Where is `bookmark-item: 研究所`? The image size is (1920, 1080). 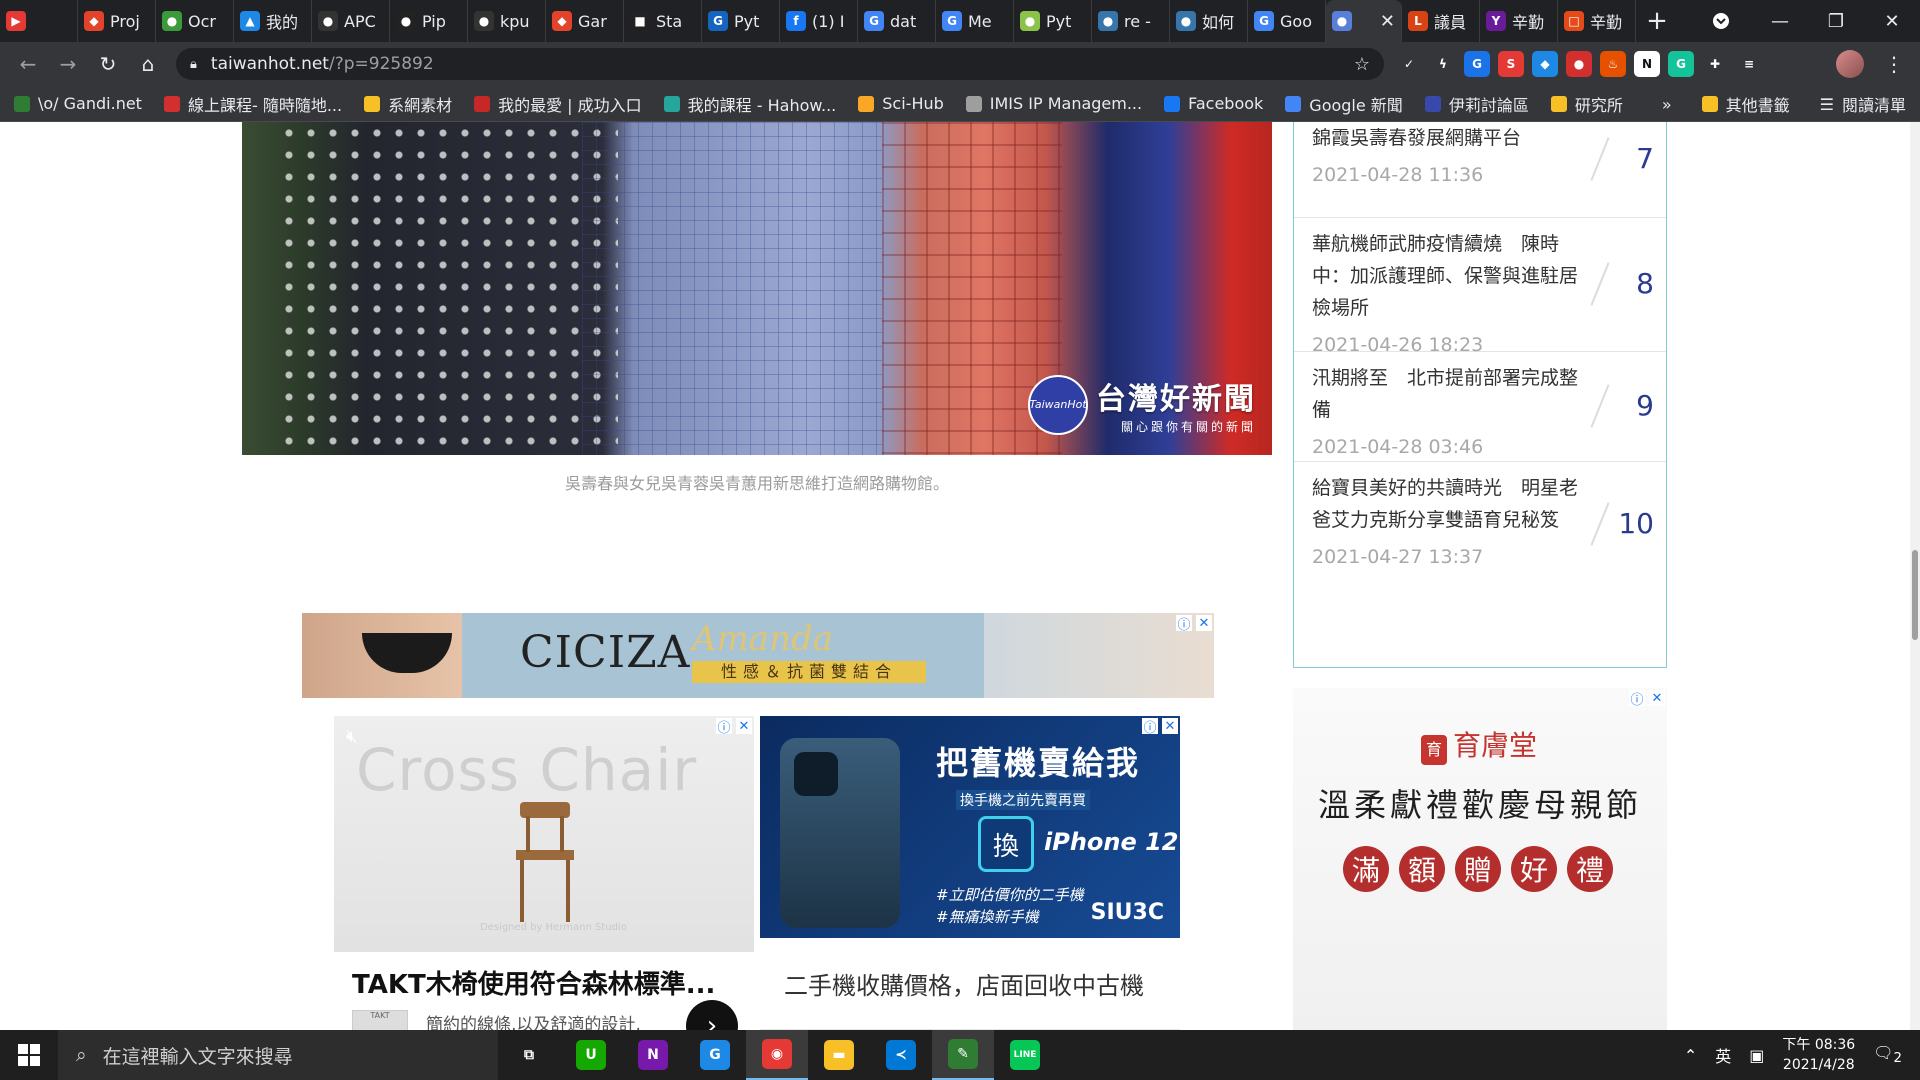 bookmark-item: 研究所 is located at coordinates (1586, 104).